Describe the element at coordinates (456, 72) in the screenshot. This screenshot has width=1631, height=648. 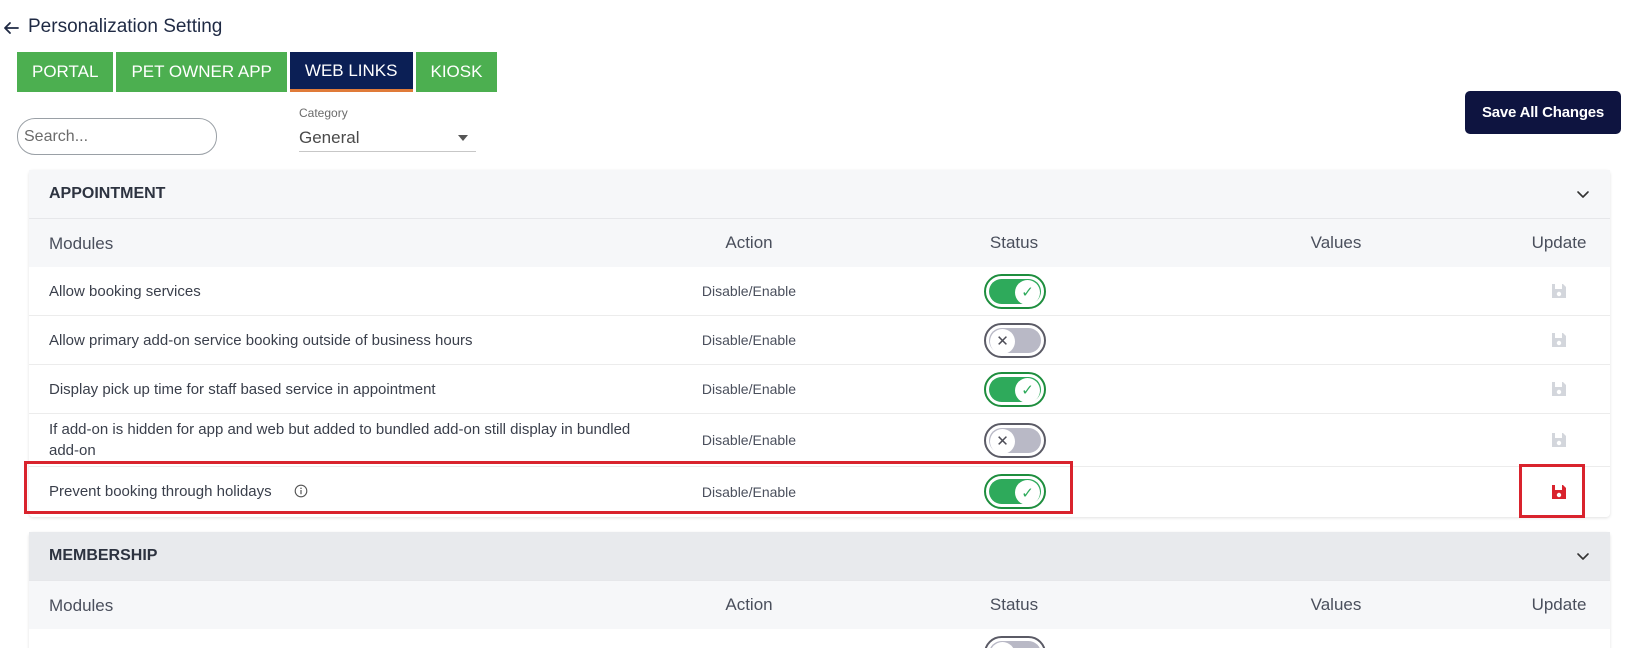
I see `tab-kiosk: KIOSK` at that location.